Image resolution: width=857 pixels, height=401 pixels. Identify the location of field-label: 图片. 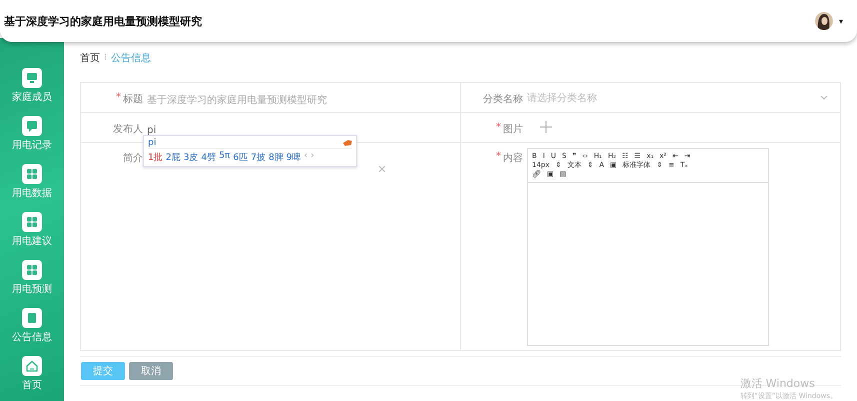
(513, 129).